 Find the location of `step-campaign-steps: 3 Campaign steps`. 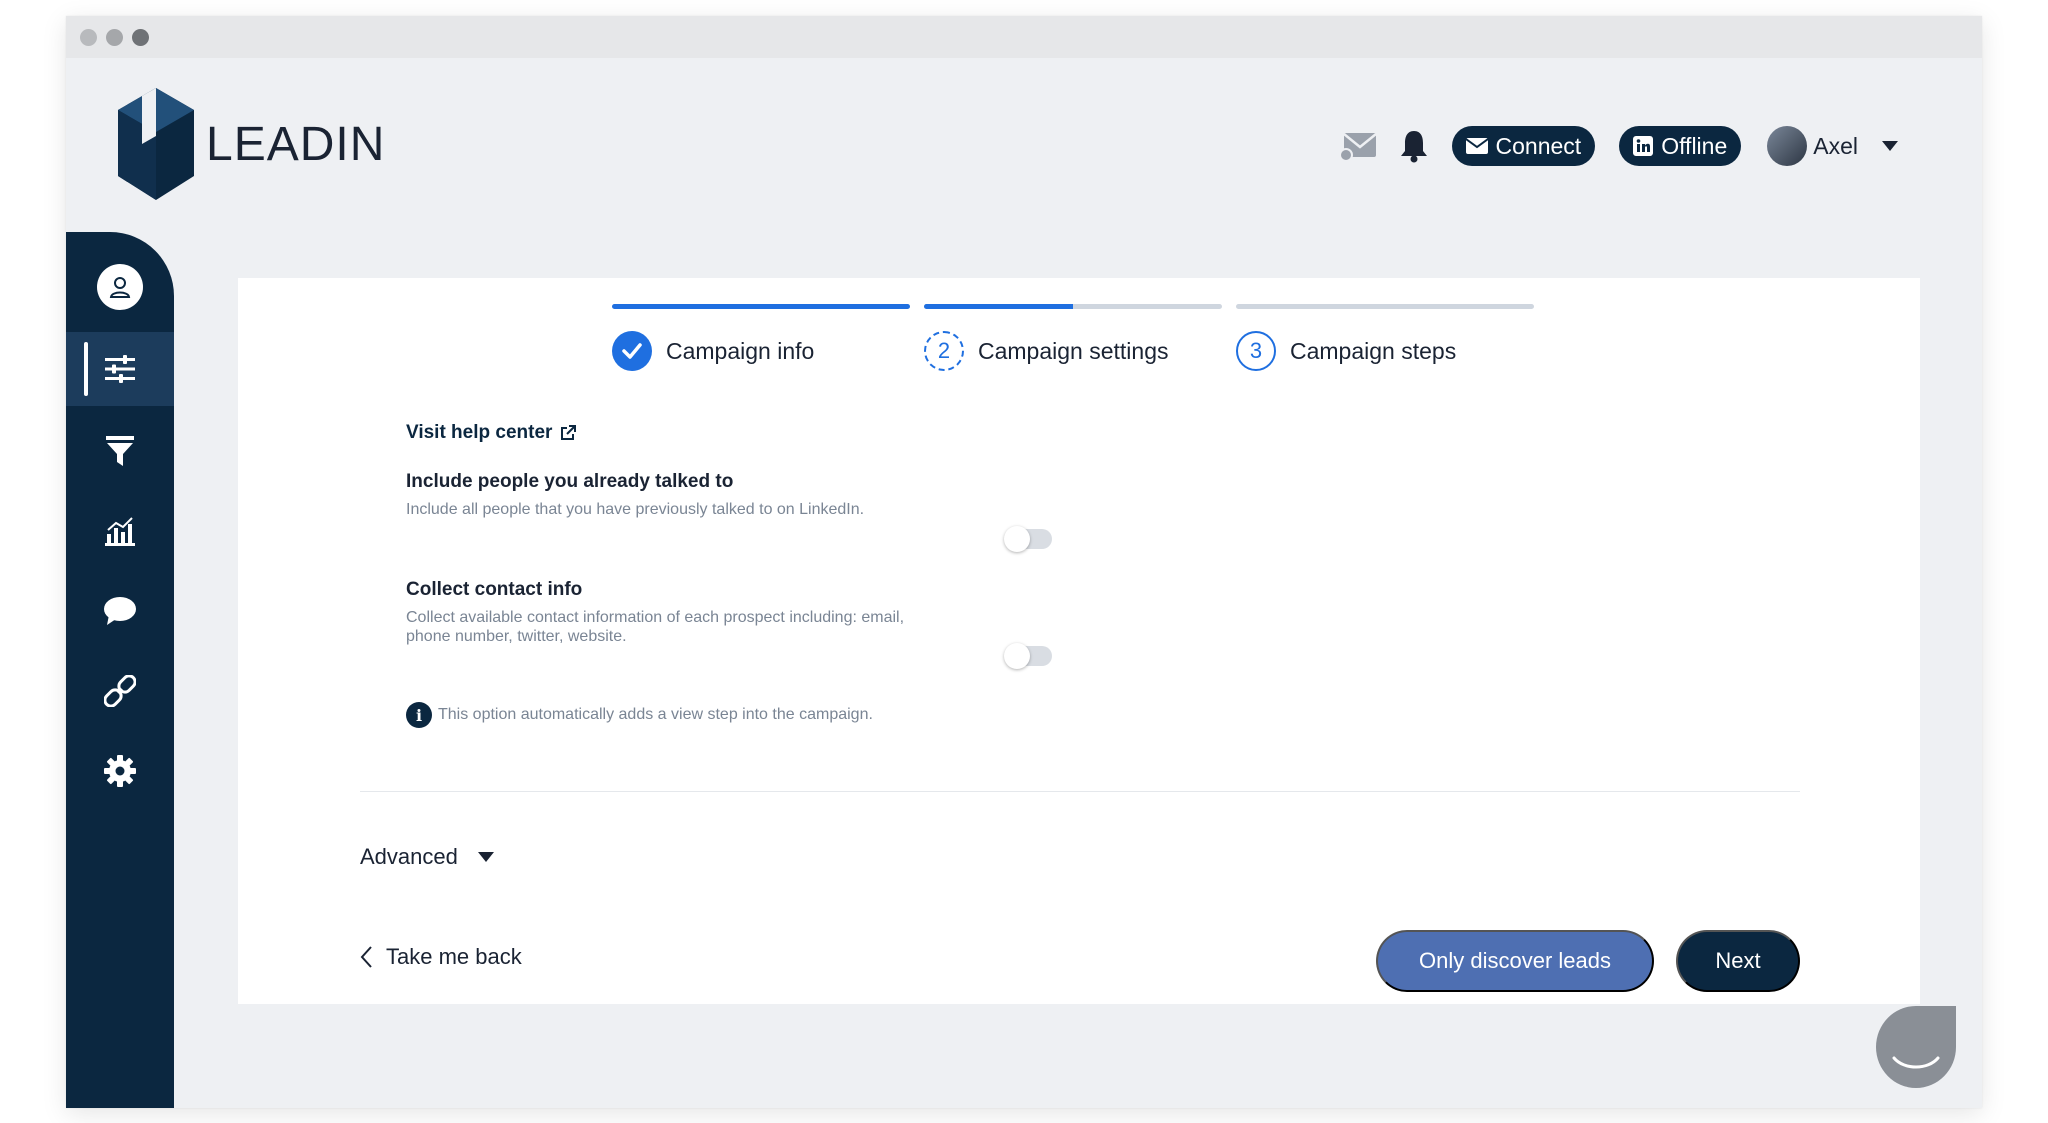

step-campaign-steps: 3 Campaign steps is located at coordinates (1346, 351).